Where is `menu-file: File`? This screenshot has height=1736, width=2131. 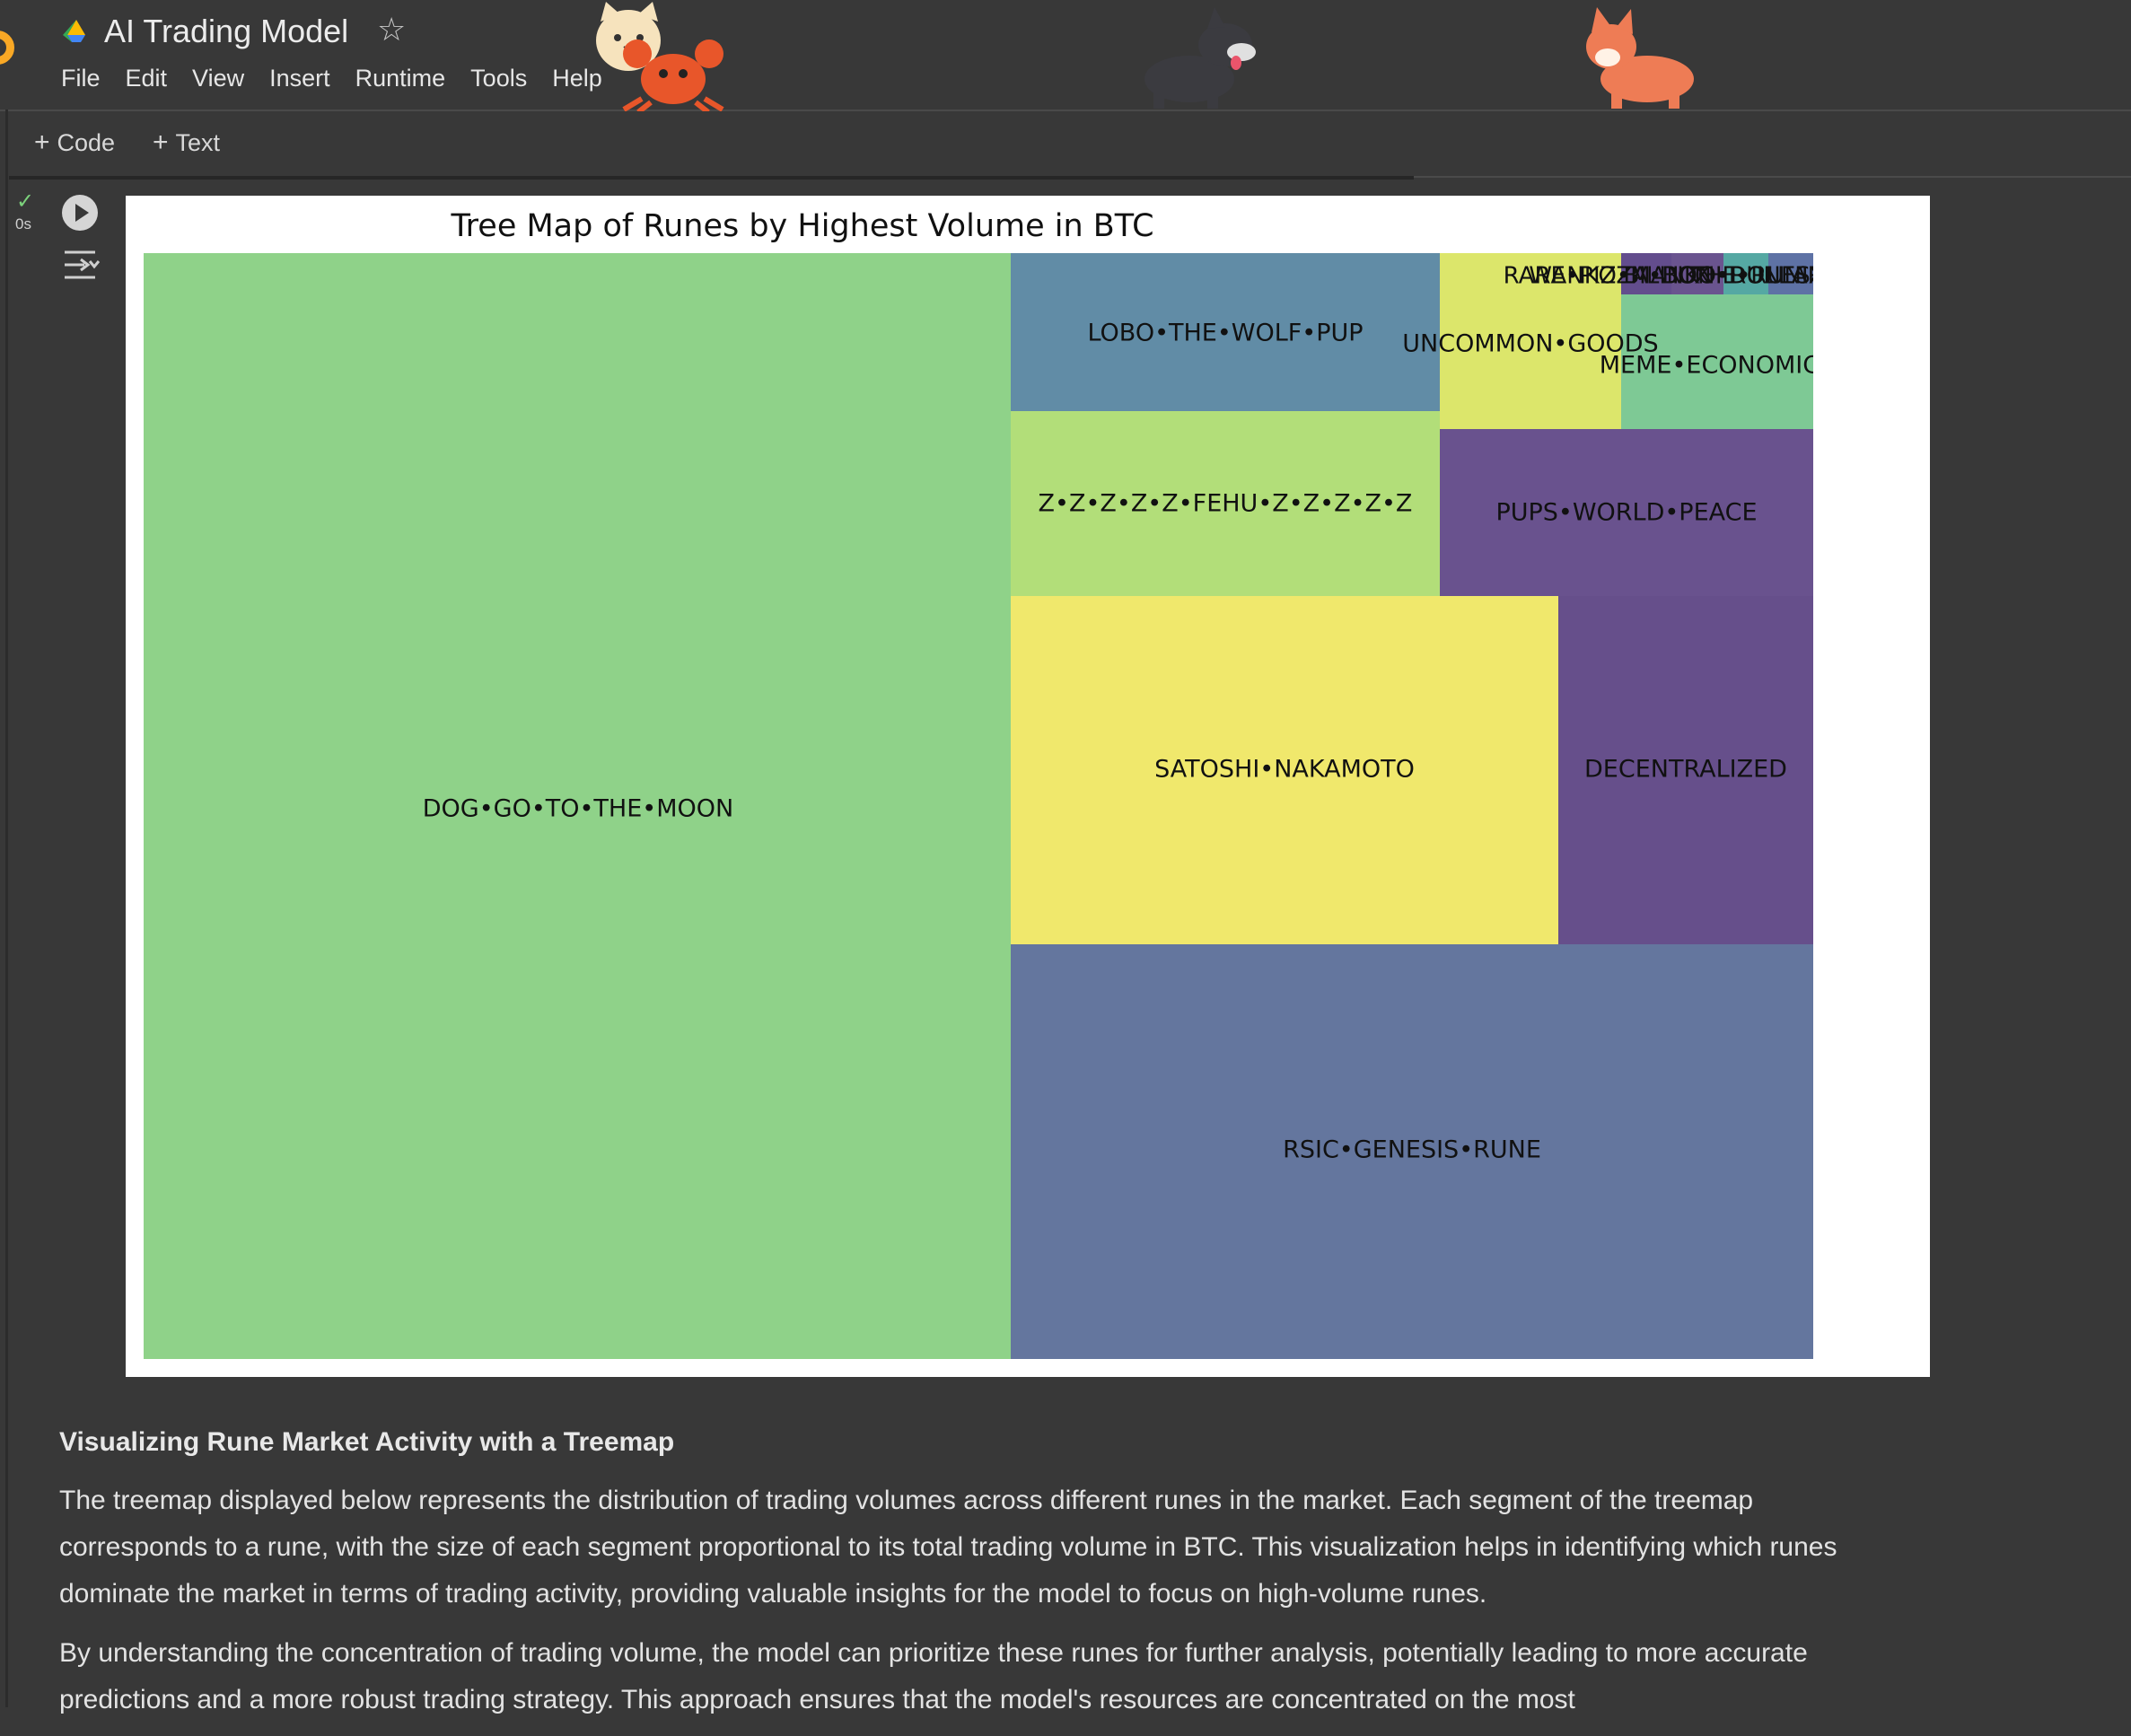 menu-file: File is located at coordinates (81, 79).